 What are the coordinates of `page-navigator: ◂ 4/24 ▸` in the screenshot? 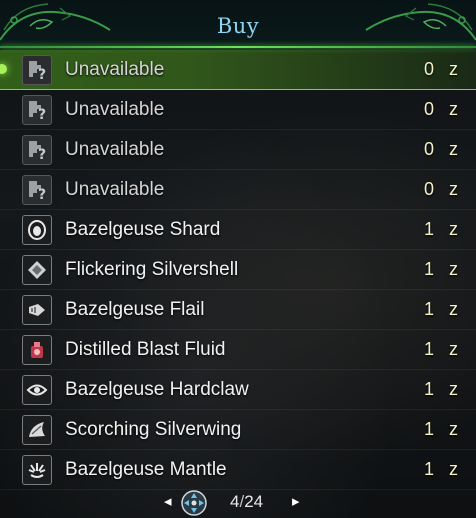 It's located at (238, 503).